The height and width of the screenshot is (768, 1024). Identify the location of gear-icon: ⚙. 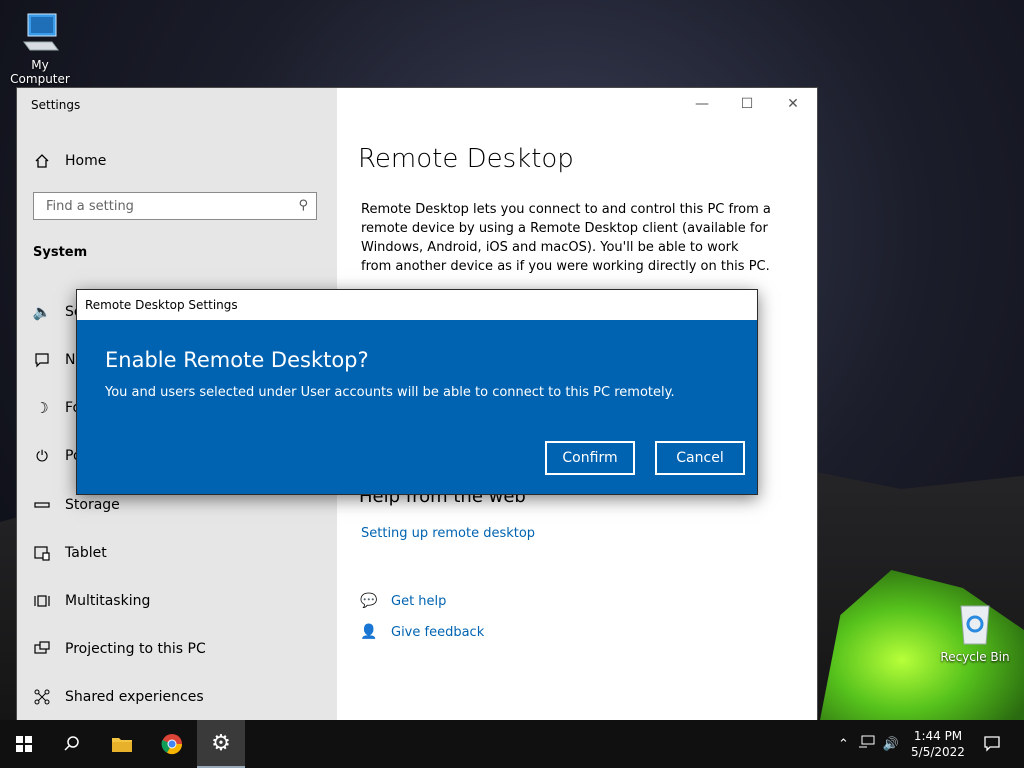
(221, 743).